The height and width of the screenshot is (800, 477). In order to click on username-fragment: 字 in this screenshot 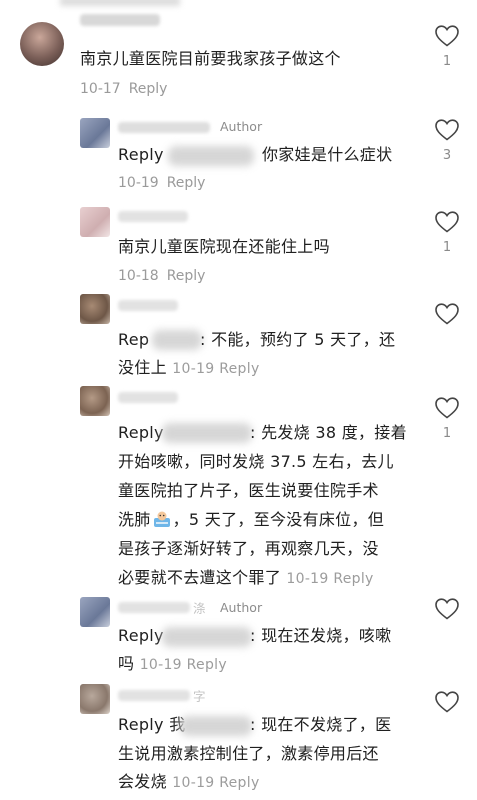, I will do `click(199, 696)`.